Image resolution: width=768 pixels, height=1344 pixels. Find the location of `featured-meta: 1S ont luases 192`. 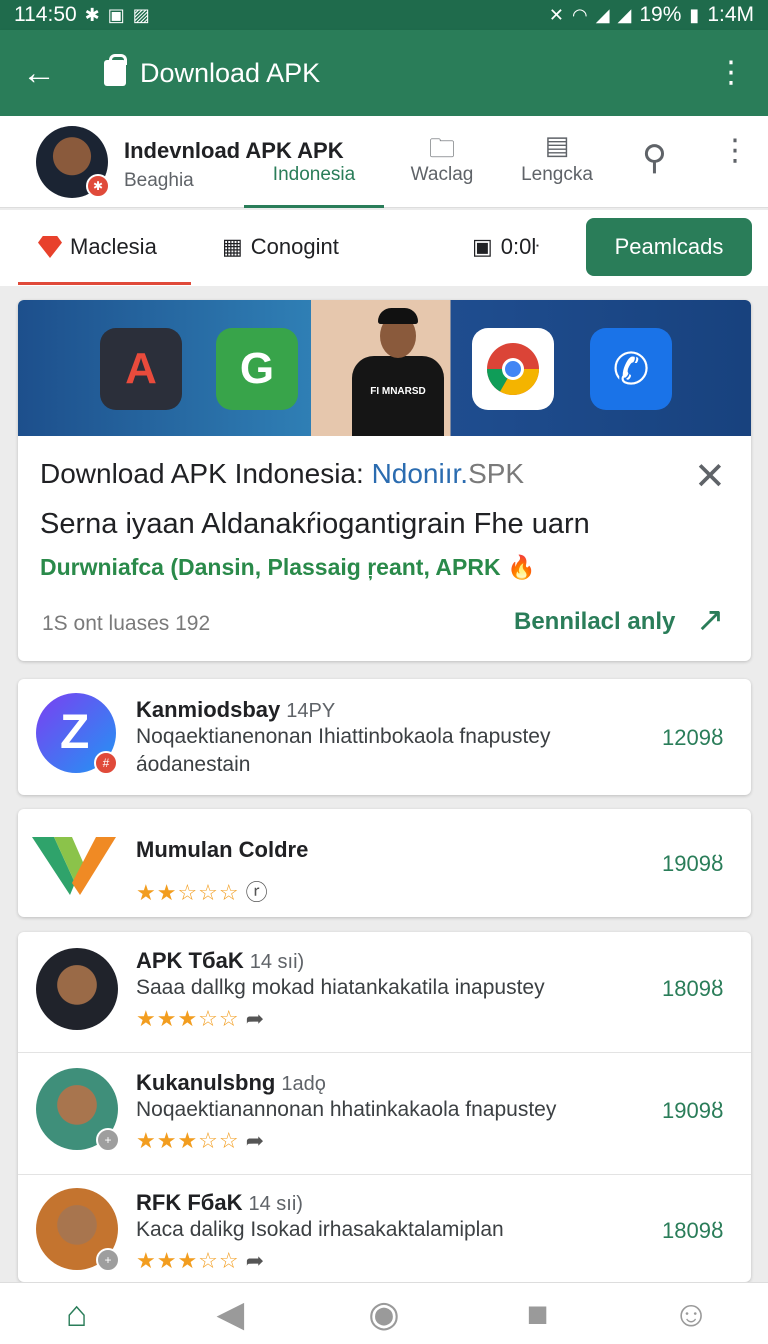

featured-meta: 1S ont luases 192 is located at coordinates (126, 623).